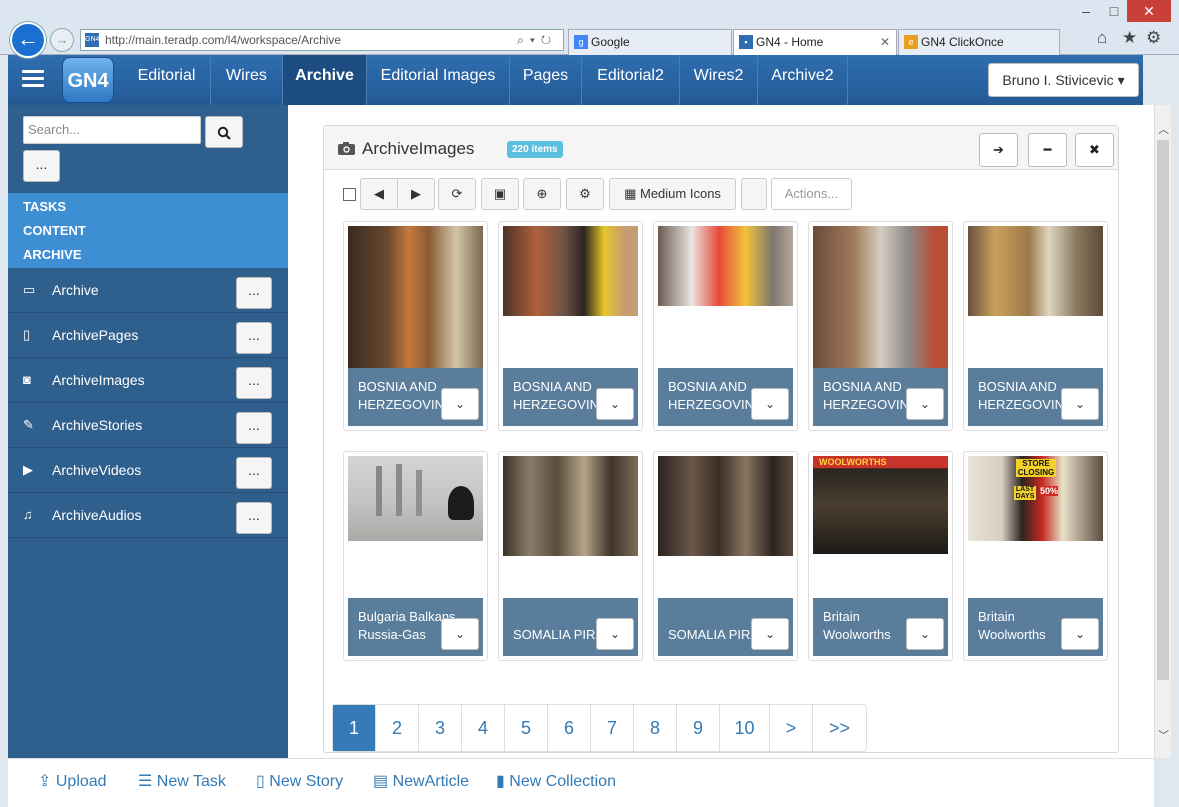 The width and height of the screenshot is (1179, 807). I want to click on close-panel-button: ✖, so click(1094, 150).